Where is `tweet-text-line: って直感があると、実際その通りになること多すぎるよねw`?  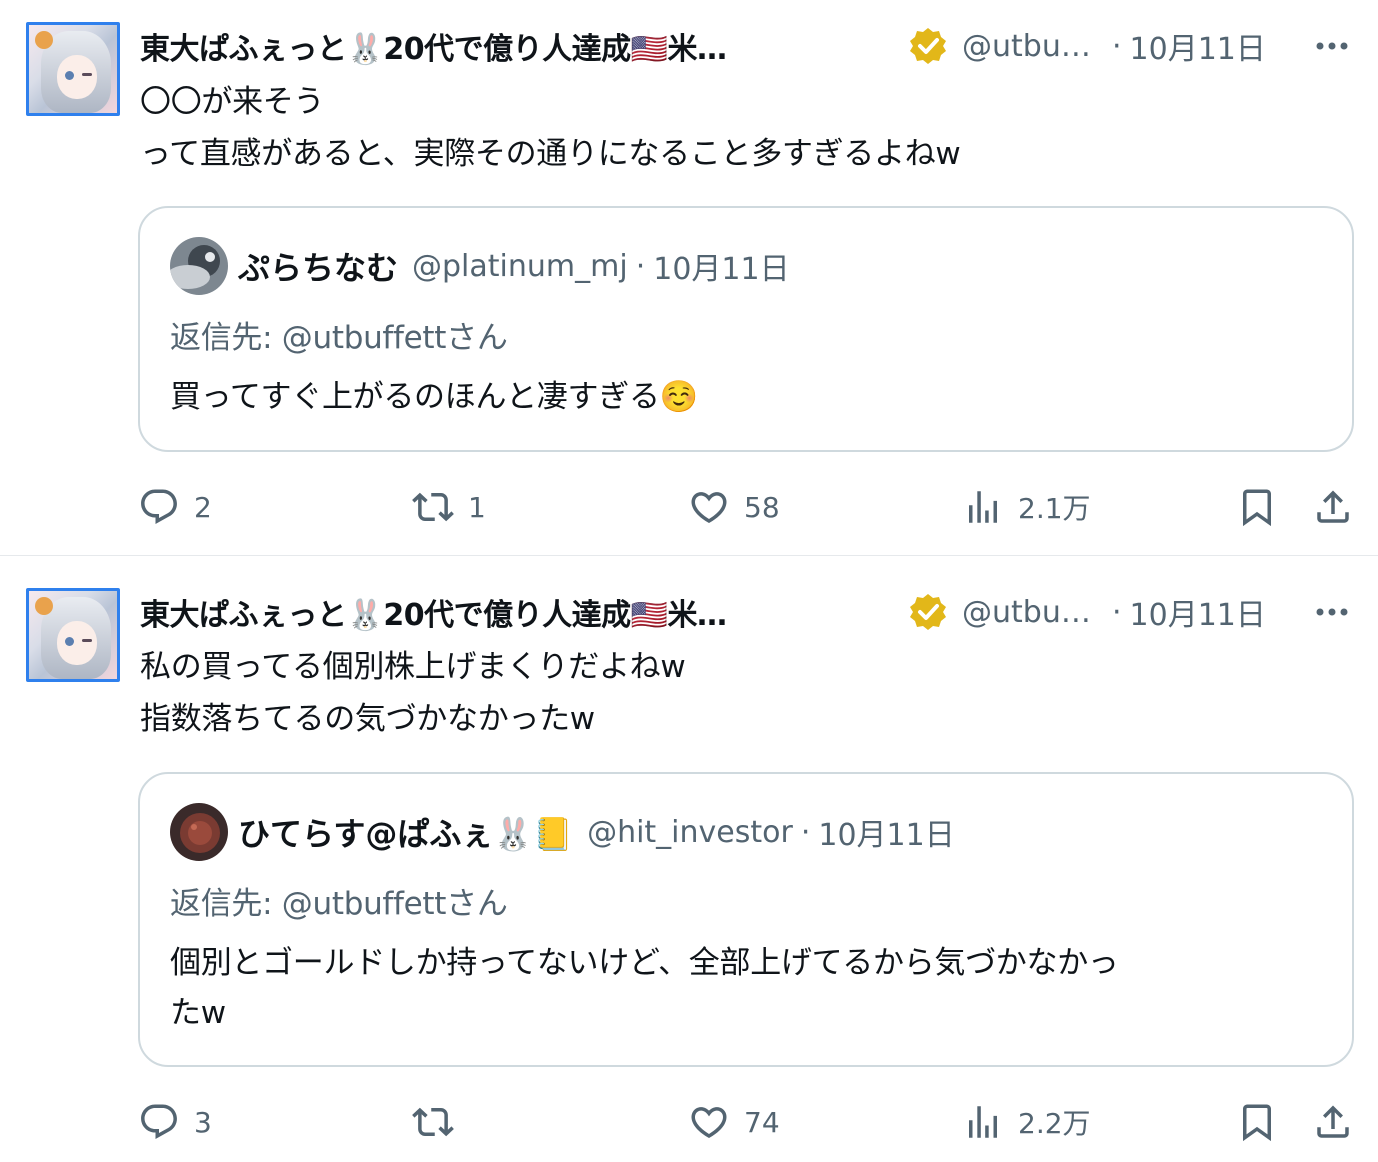
tweet-text-line: って直感があると、実際その通りになること多すぎるよねw is located at coordinates (550, 154).